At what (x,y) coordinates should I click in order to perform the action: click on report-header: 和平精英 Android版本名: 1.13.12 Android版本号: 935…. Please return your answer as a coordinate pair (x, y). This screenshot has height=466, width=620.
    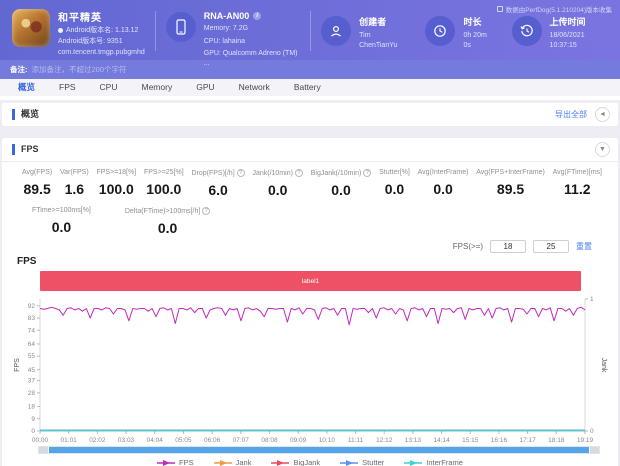
    Looking at the image, I should click on (310, 33).